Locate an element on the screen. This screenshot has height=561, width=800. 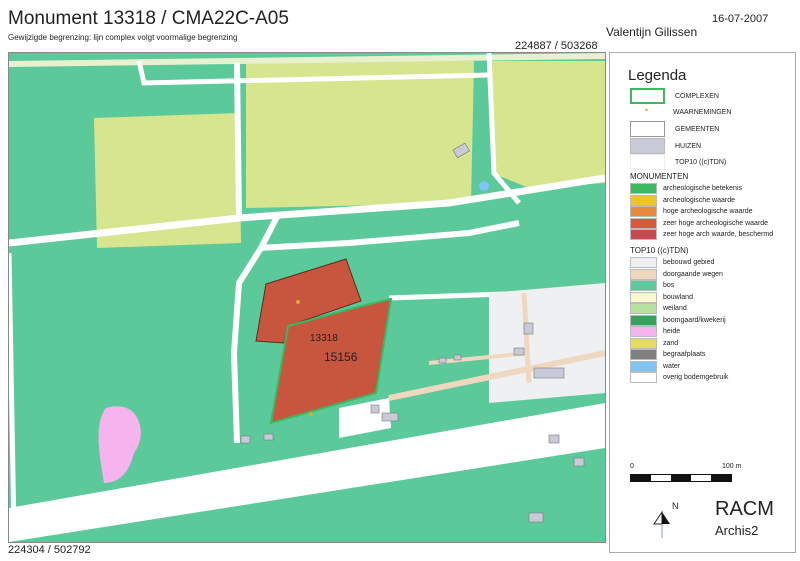
legend-label: hoge archeologische waarde is located at coordinates (708, 211).